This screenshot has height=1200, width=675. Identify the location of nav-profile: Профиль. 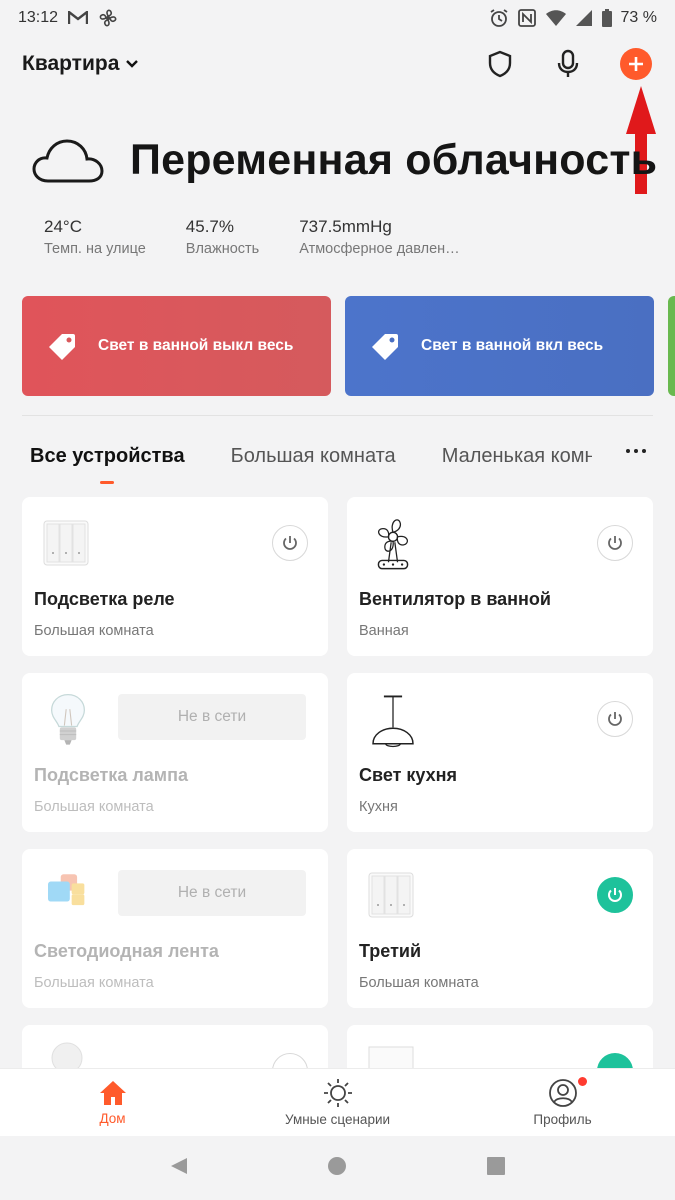
(562, 1102).